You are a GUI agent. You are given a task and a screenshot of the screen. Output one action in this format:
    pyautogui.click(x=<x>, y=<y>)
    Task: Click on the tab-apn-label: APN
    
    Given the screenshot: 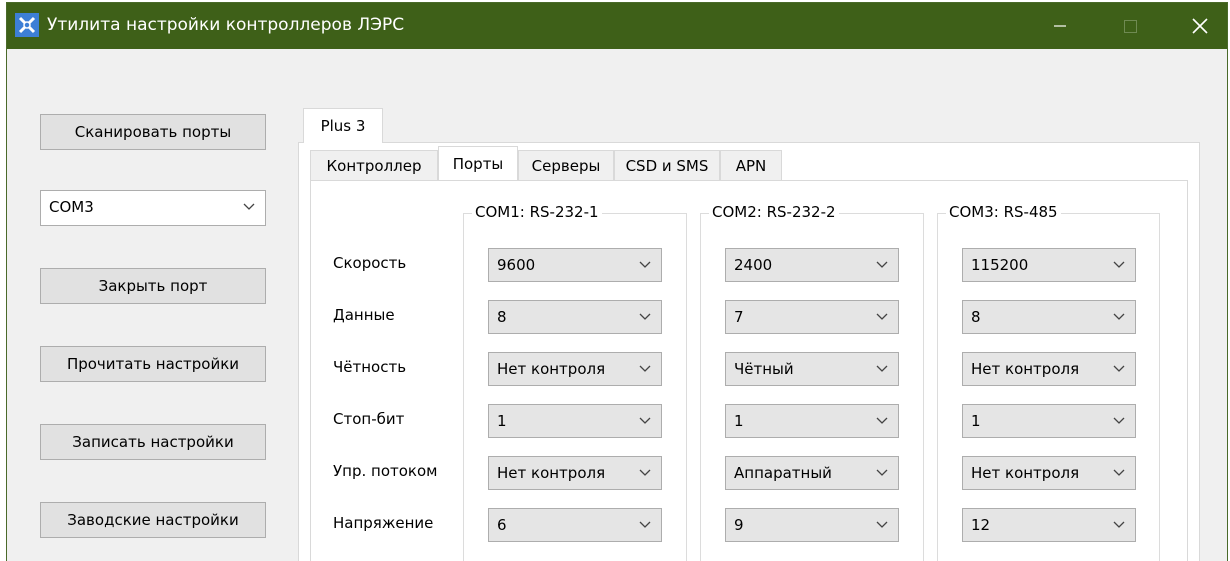 What is the action you would take?
    pyautogui.click(x=751, y=165)
    